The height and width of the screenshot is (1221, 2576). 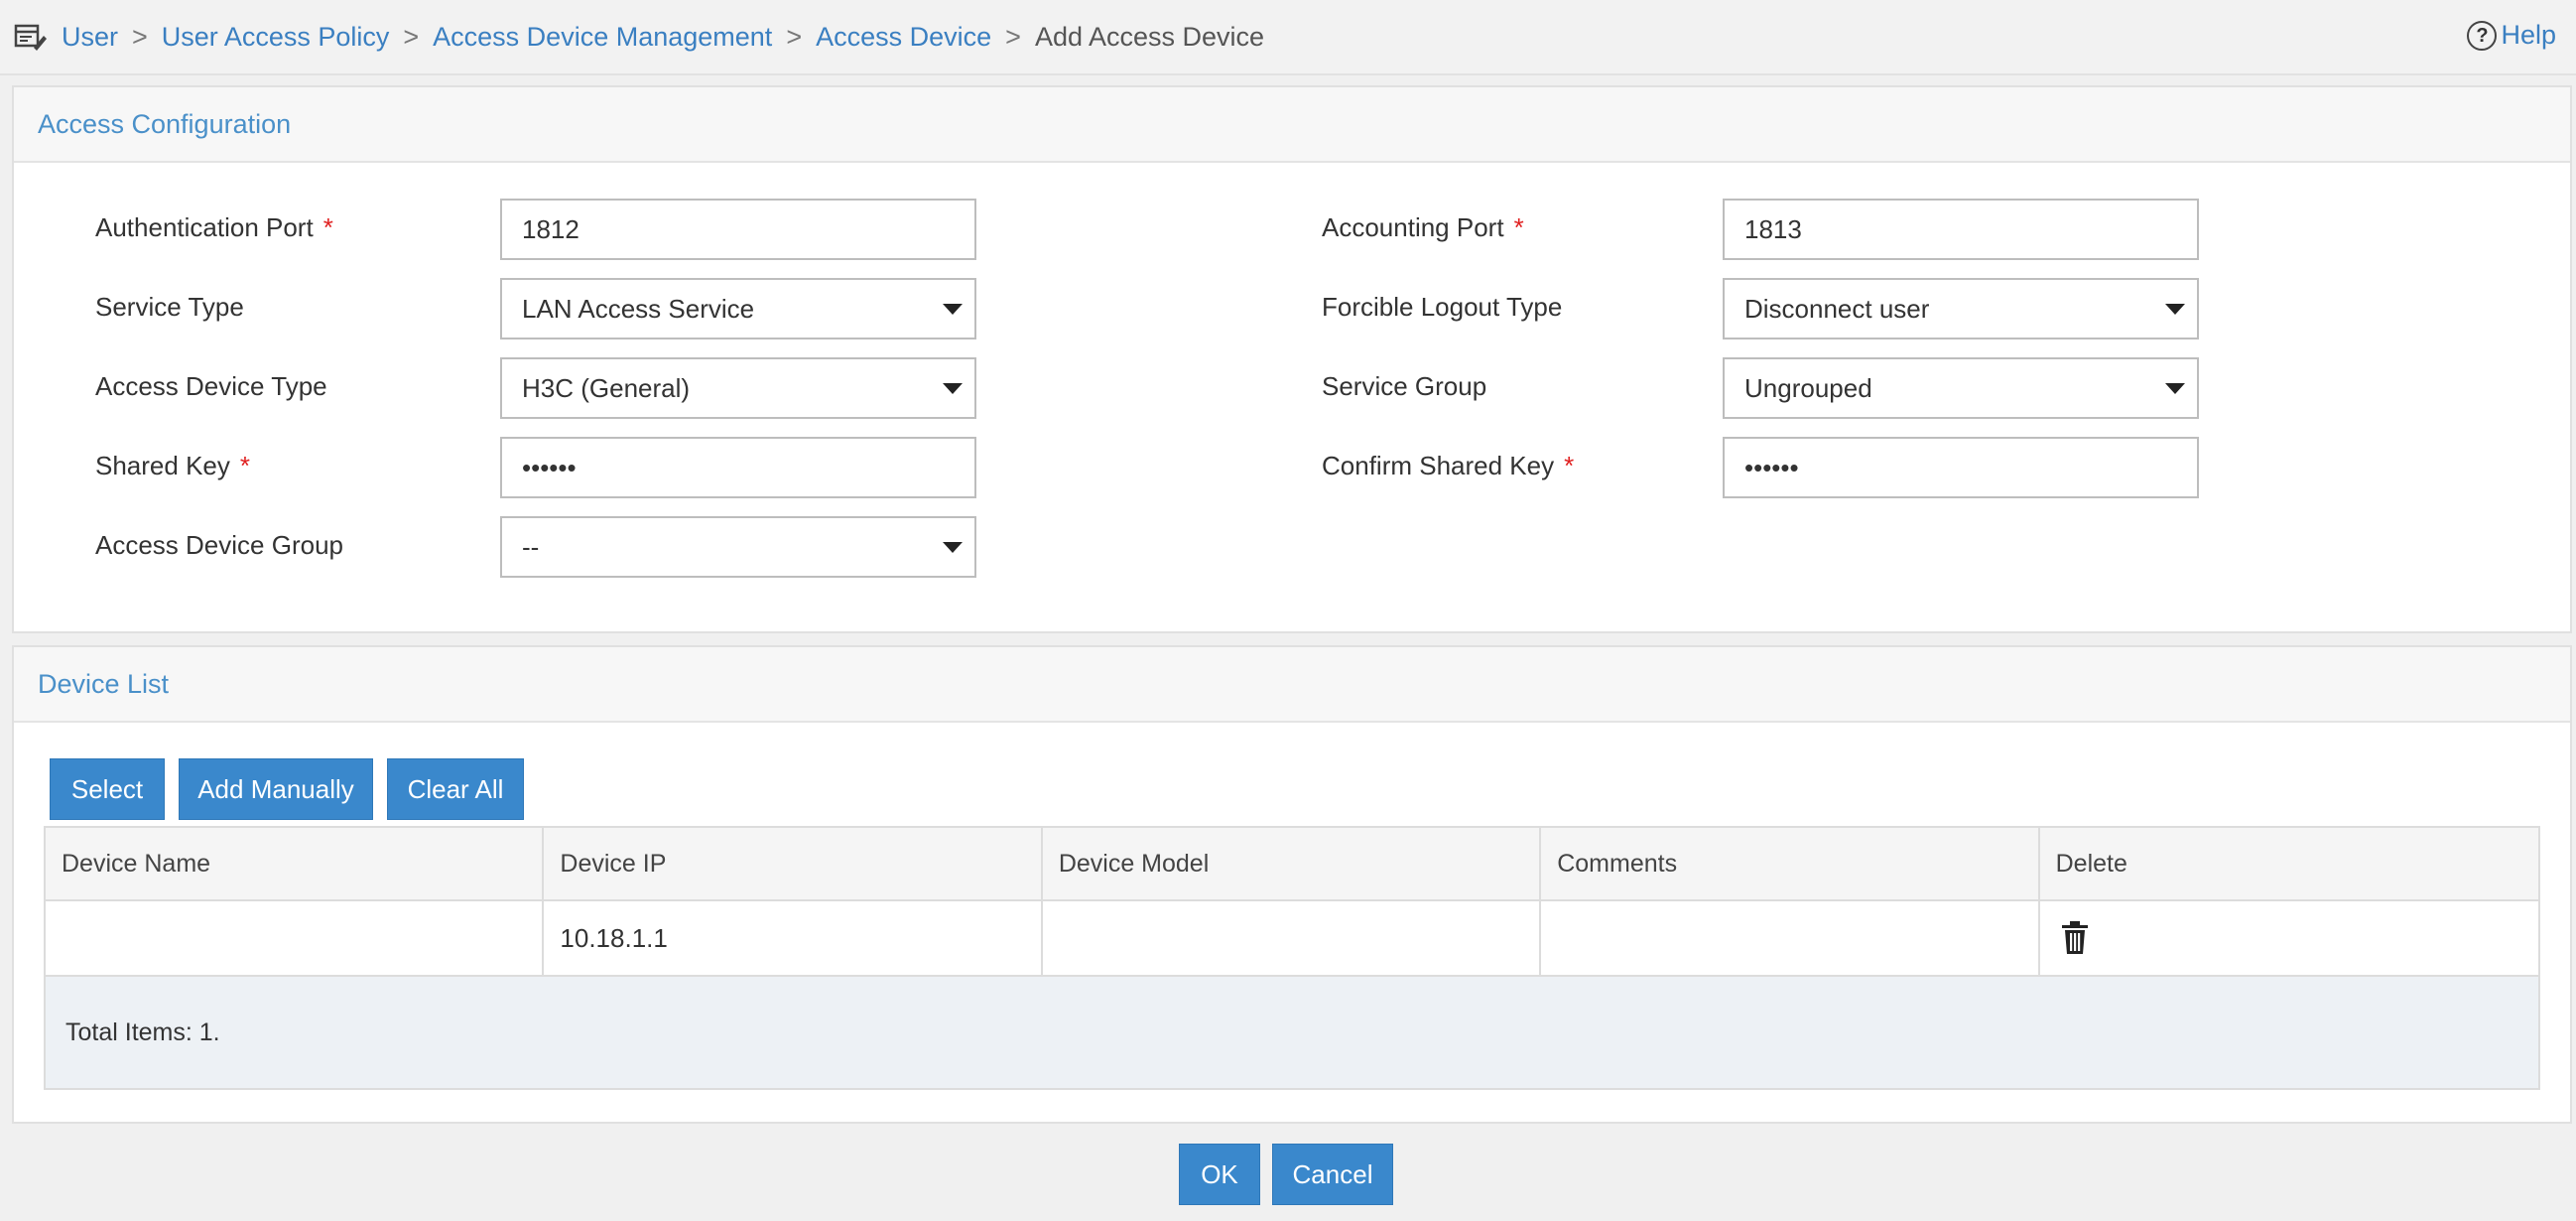 What do you see at coordinates (1961, 308) in the screenshot?
I see `forcible-logout-type-select: Disconnect user` at bounding box center [1961, 308].